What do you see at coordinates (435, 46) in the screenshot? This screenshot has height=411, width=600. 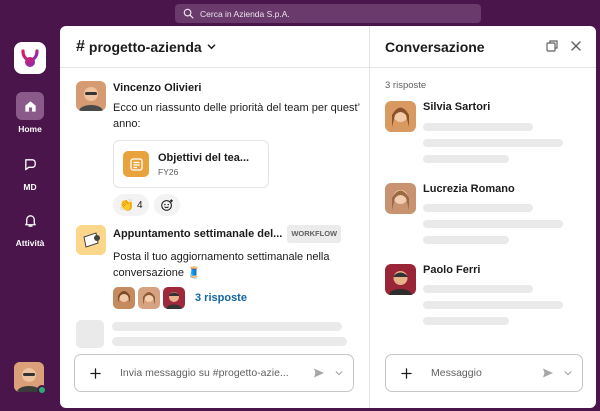 I see `thread-title: Conversazione` at bounding box center [435, 46].